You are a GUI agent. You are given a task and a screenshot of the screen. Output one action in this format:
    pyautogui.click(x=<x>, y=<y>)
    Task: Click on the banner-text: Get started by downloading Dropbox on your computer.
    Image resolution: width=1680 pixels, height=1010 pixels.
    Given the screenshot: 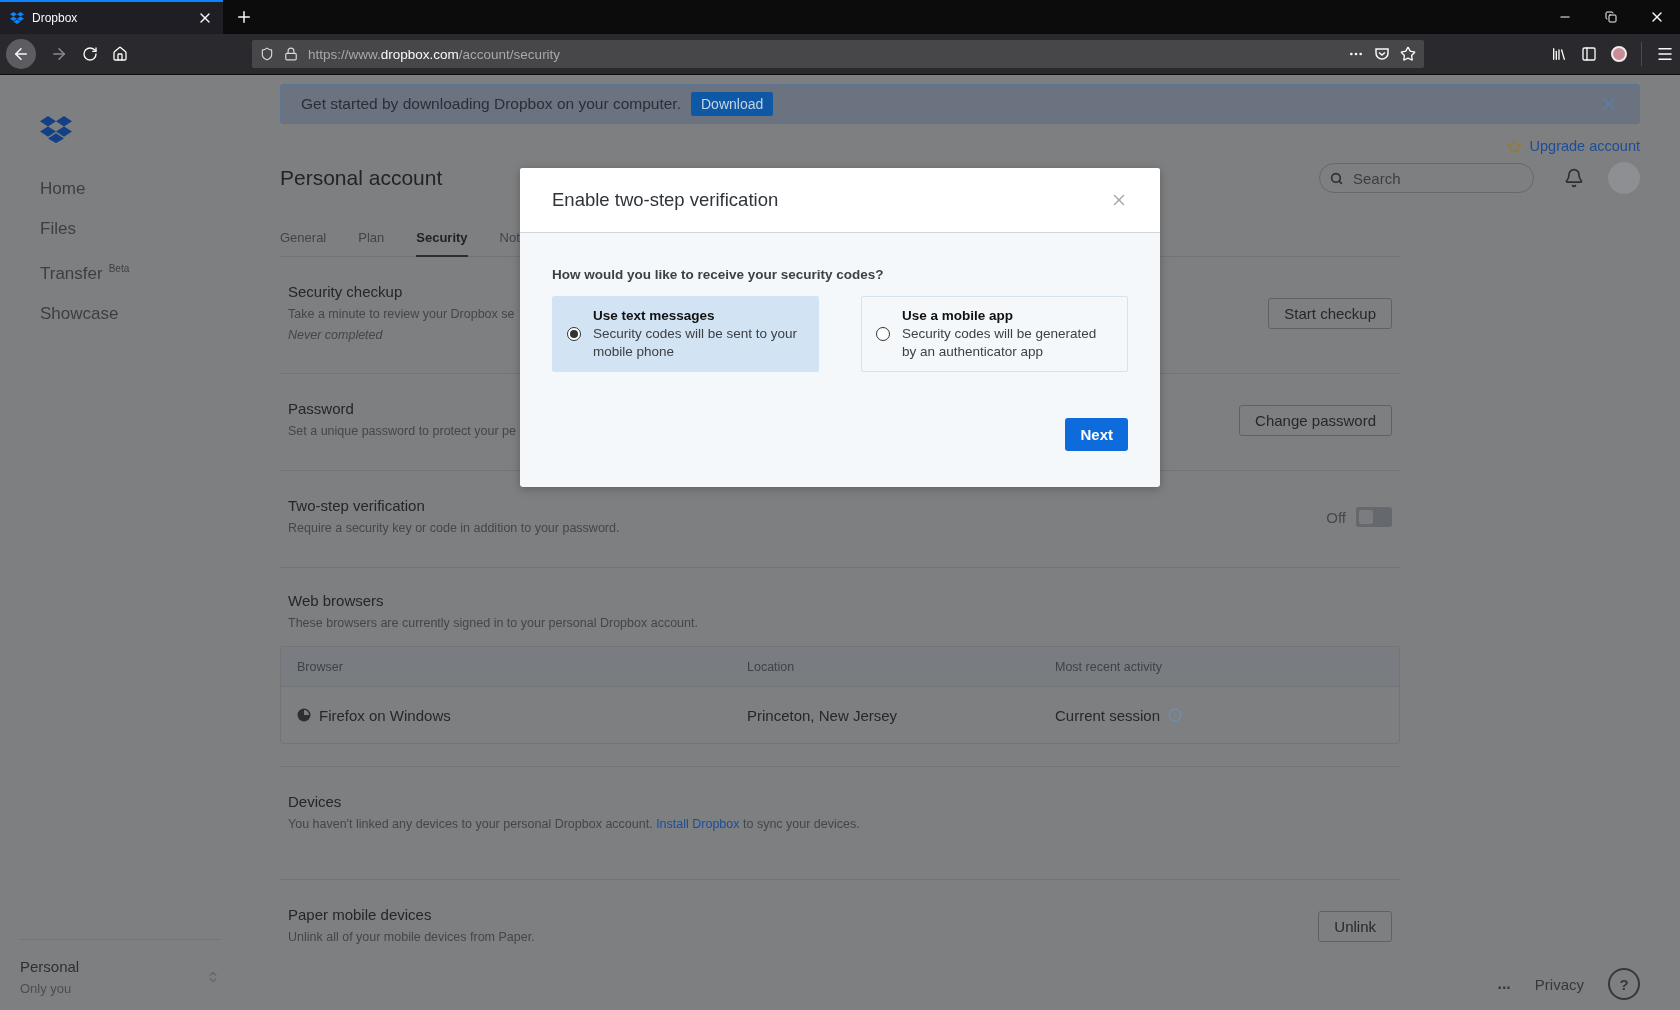 What is the action you would take?
    pyautogui.click(x=491, y=104)
    